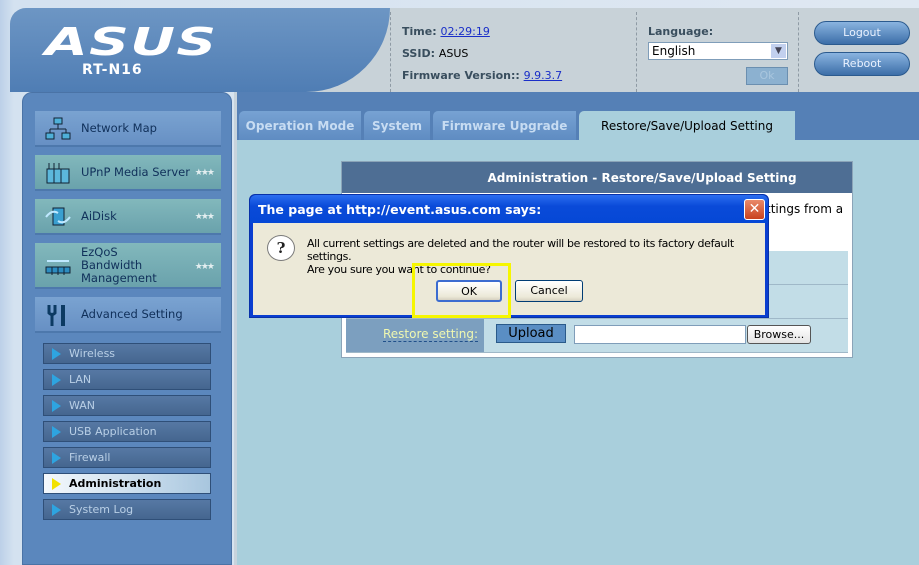 Image resolution: width=919 pixels, height=565 pixels. What do you see at coordinates (58, 216) in the screenshot?
I see `aidisk-icon` at bounding box center [58, 216].